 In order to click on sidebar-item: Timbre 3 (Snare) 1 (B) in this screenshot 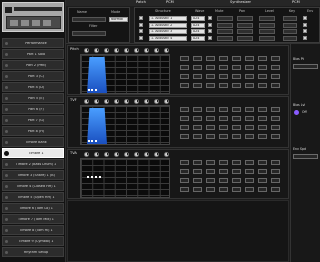, I will do `click(33, 175)`.